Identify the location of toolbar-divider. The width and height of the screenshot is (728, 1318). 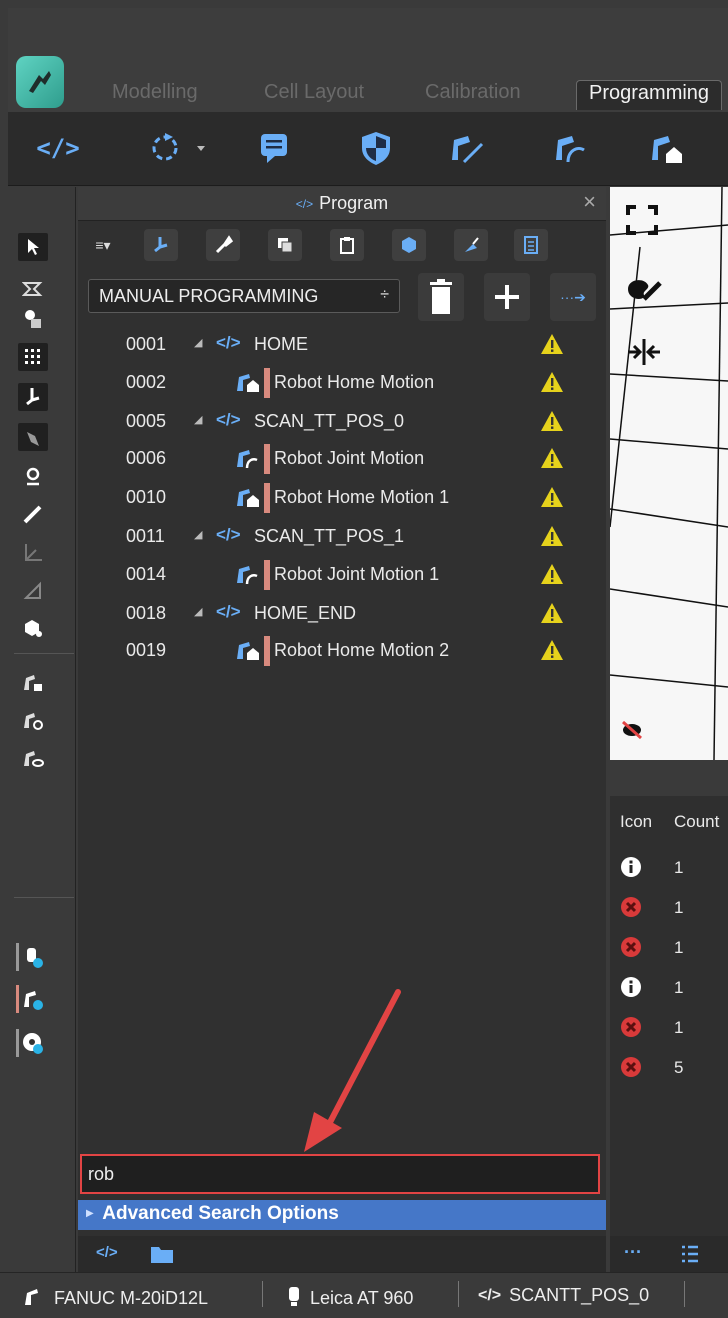
(44, 897).